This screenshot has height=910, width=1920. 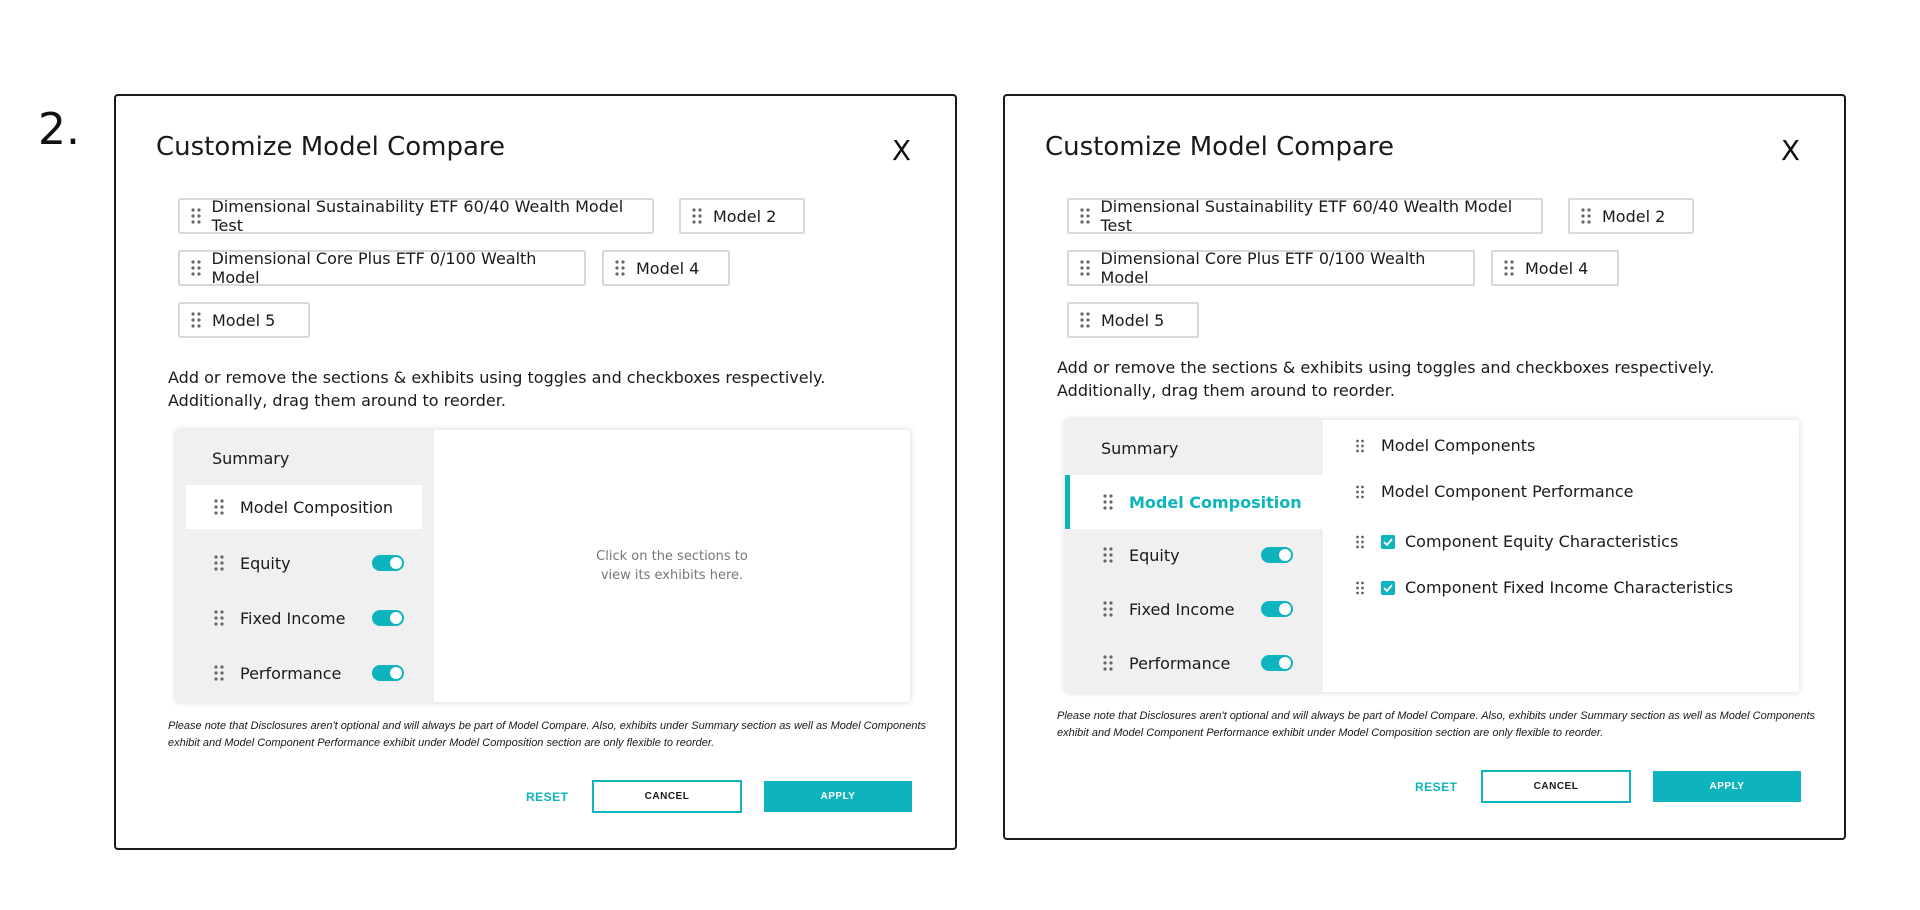 I want to click on exhibit-item: Model Component Performance, so click(x=1492, y=491).